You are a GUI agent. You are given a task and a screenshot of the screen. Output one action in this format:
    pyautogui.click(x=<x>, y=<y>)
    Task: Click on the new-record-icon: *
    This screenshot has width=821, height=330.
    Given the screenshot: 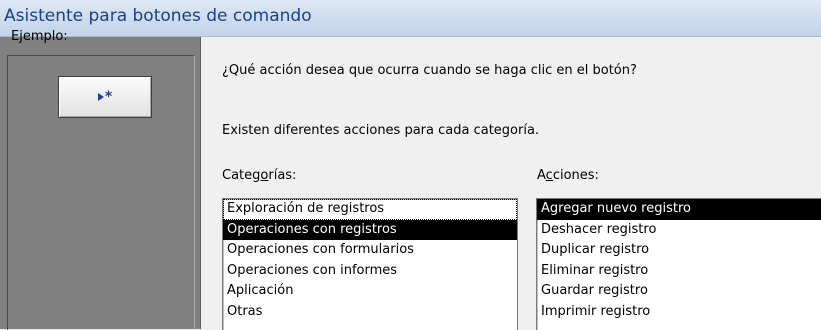 What is the action you would take?
    pyautogui.click(x=105, y=97)
    